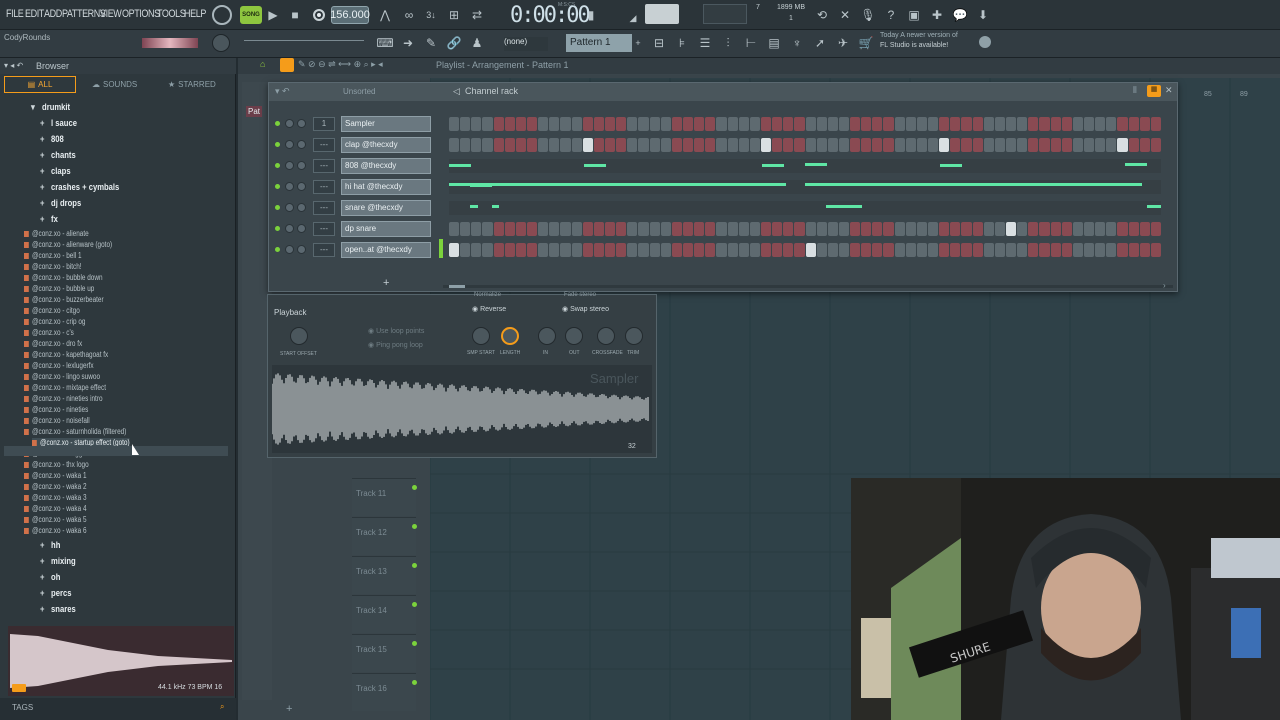  Describe the element at coordinates (526, 44) in the screenshot. I see `snap-select: (none)` at that location.